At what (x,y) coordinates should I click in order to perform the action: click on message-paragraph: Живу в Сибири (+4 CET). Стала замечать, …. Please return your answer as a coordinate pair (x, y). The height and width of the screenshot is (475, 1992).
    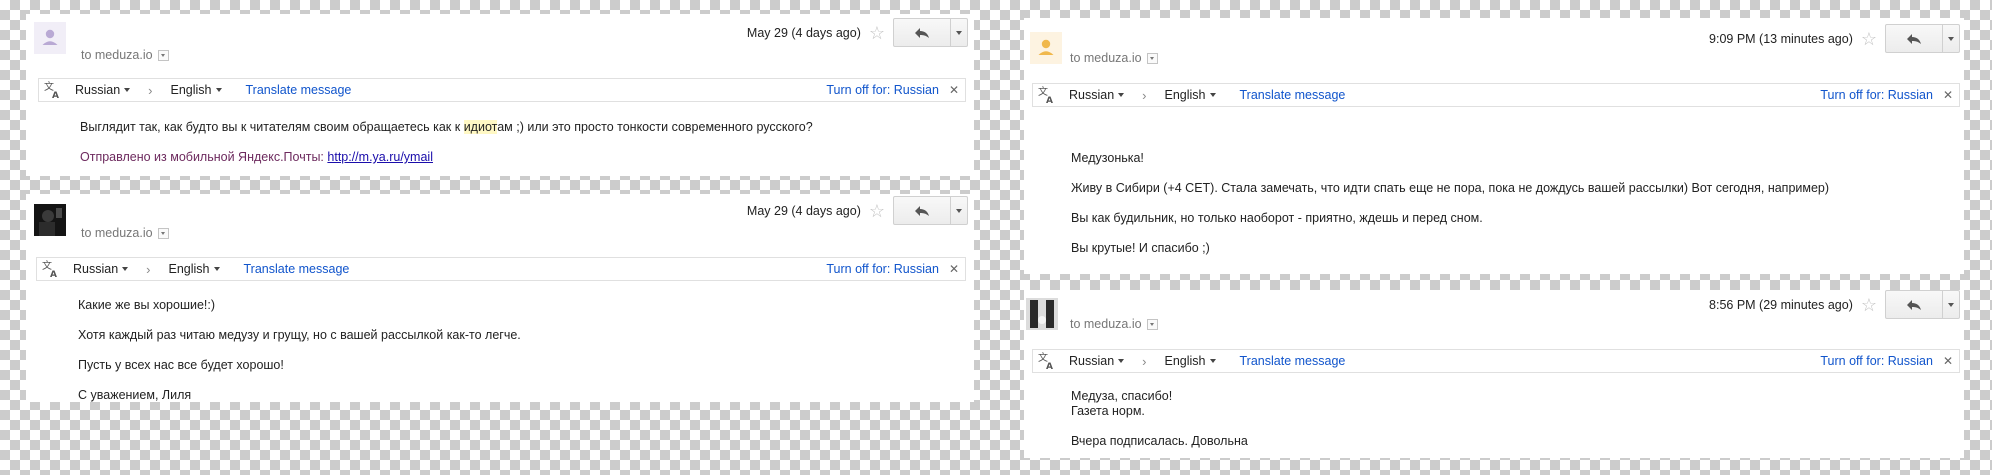
    Looking at the image, I should click on (1450, 188).